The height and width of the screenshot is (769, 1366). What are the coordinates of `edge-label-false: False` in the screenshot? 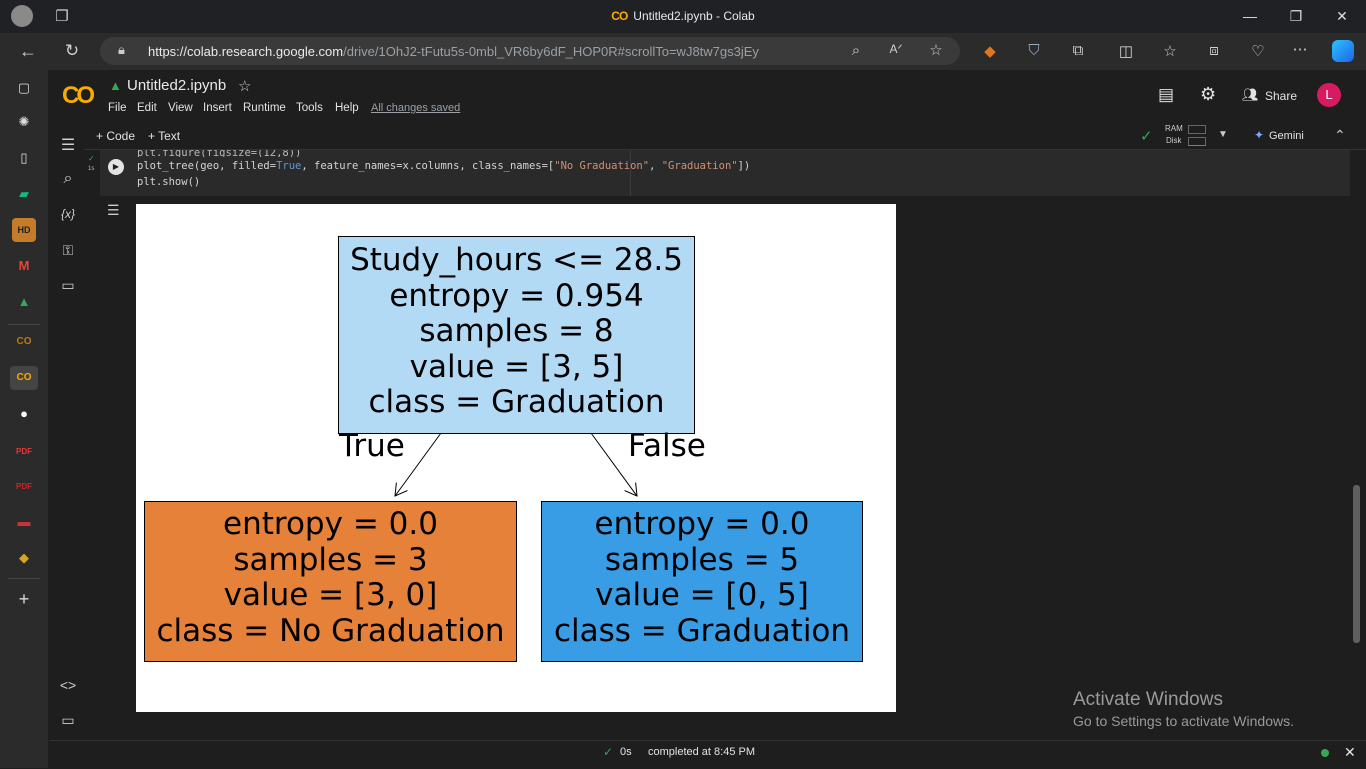 It's located at (667, 446).